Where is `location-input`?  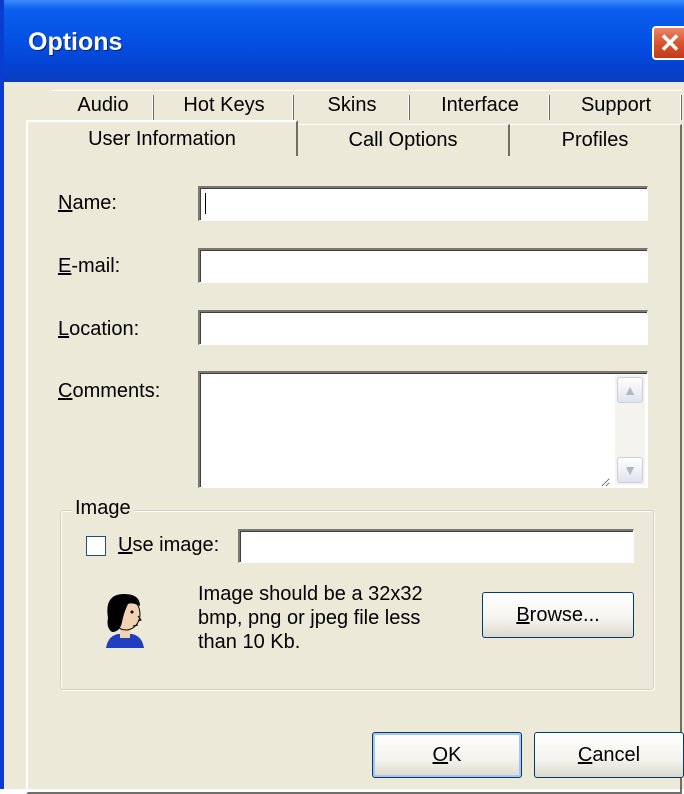 location-input is located at coordinates (423, 328).